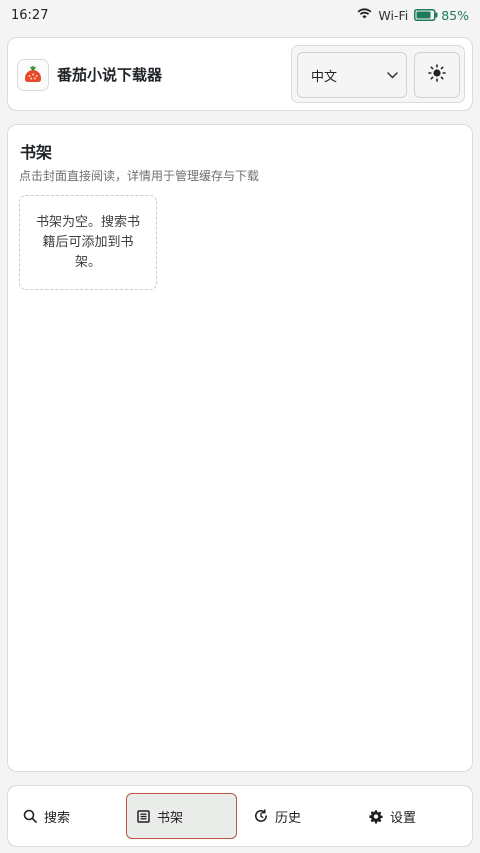 The width and height of the screenshot is (480, 853). I want to click on sun-icon, so click(437, 75).